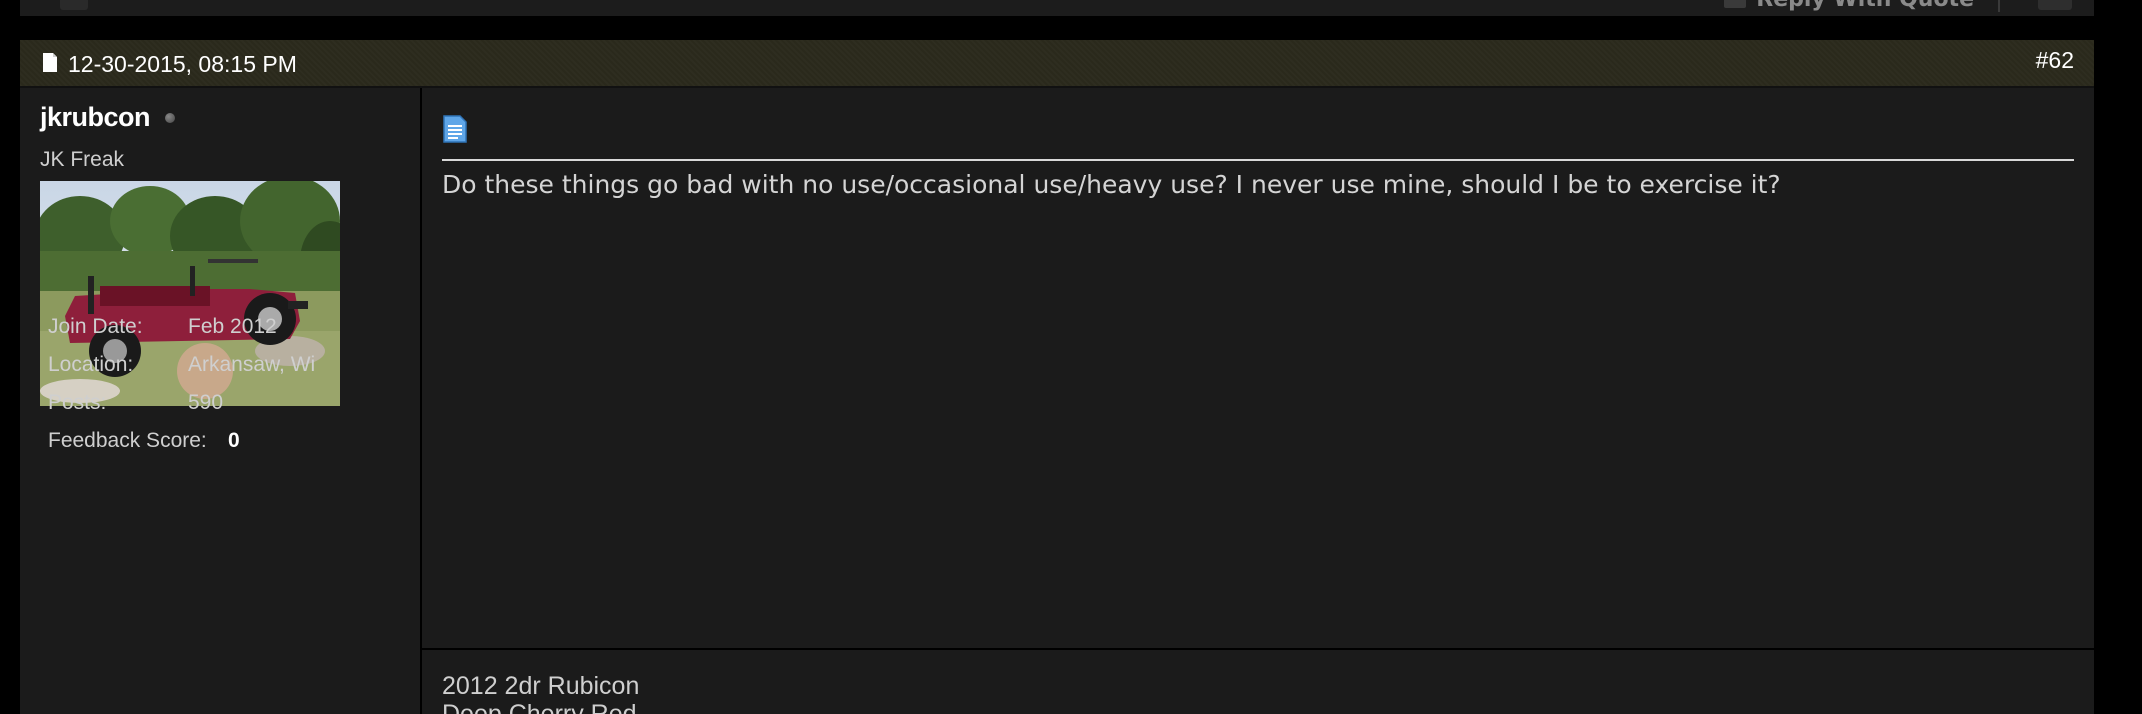  I want to click on signature-line: 2012 2dr Rubicon, so click(541, 686).